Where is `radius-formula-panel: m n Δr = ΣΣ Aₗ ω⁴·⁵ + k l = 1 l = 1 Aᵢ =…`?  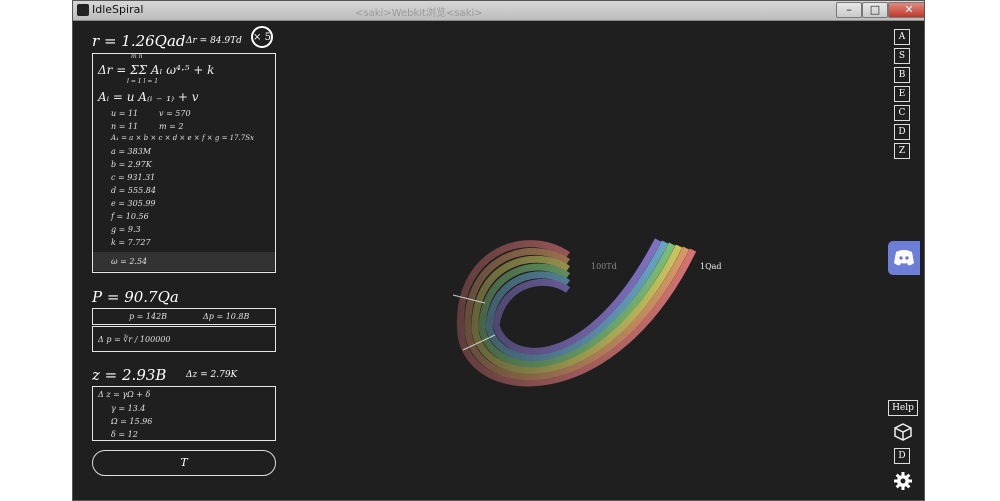
radius-formula-panel: m n Δr = ΣΣ Aₗ ω⁴·⁵ + k l = 1 l = 1 Aᵢ =… is located at coordinates (184, 163).